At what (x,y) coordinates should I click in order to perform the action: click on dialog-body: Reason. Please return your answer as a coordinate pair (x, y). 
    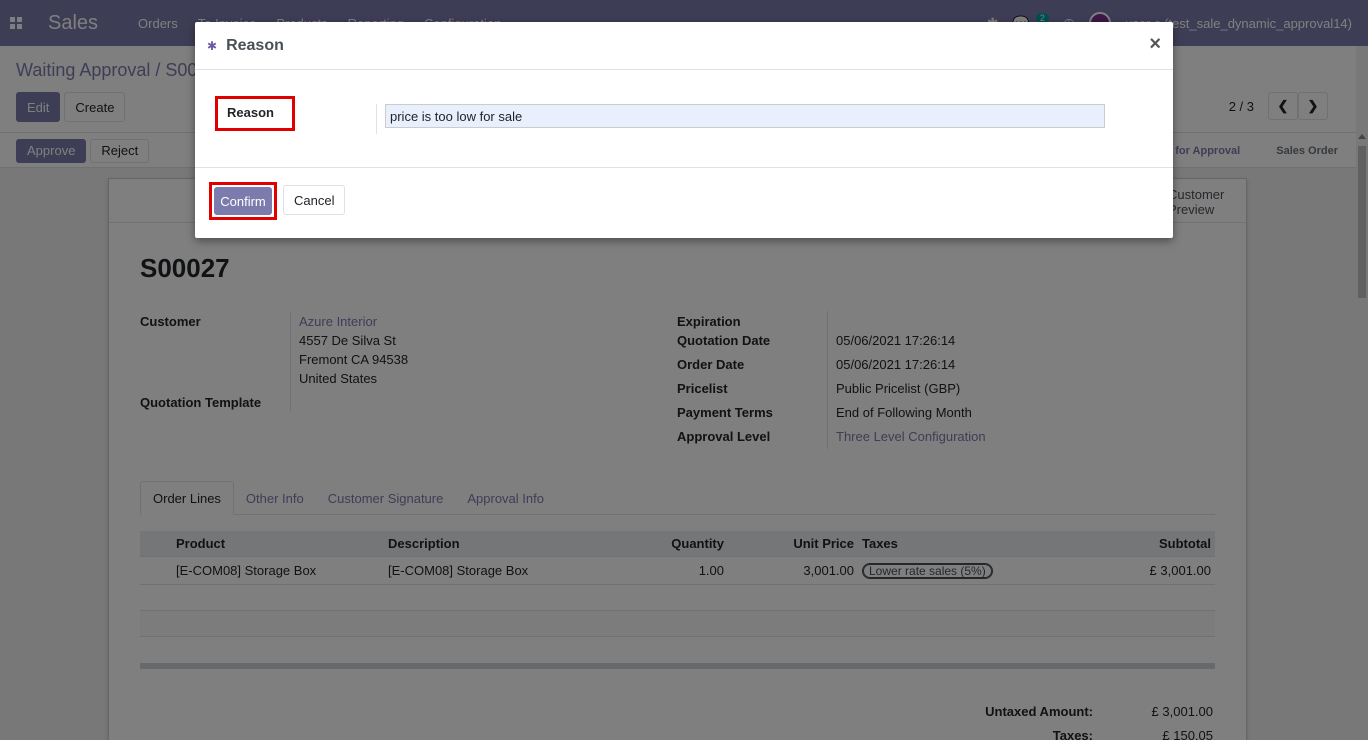
    Looking at the image, I should click on (684, 119).